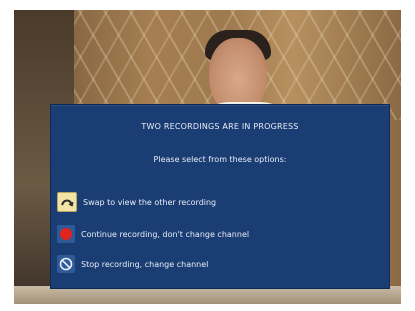 The image size is (415, 311). I want to click on option-continue-label: Continue recording, don't change channel, so click(165, 234).